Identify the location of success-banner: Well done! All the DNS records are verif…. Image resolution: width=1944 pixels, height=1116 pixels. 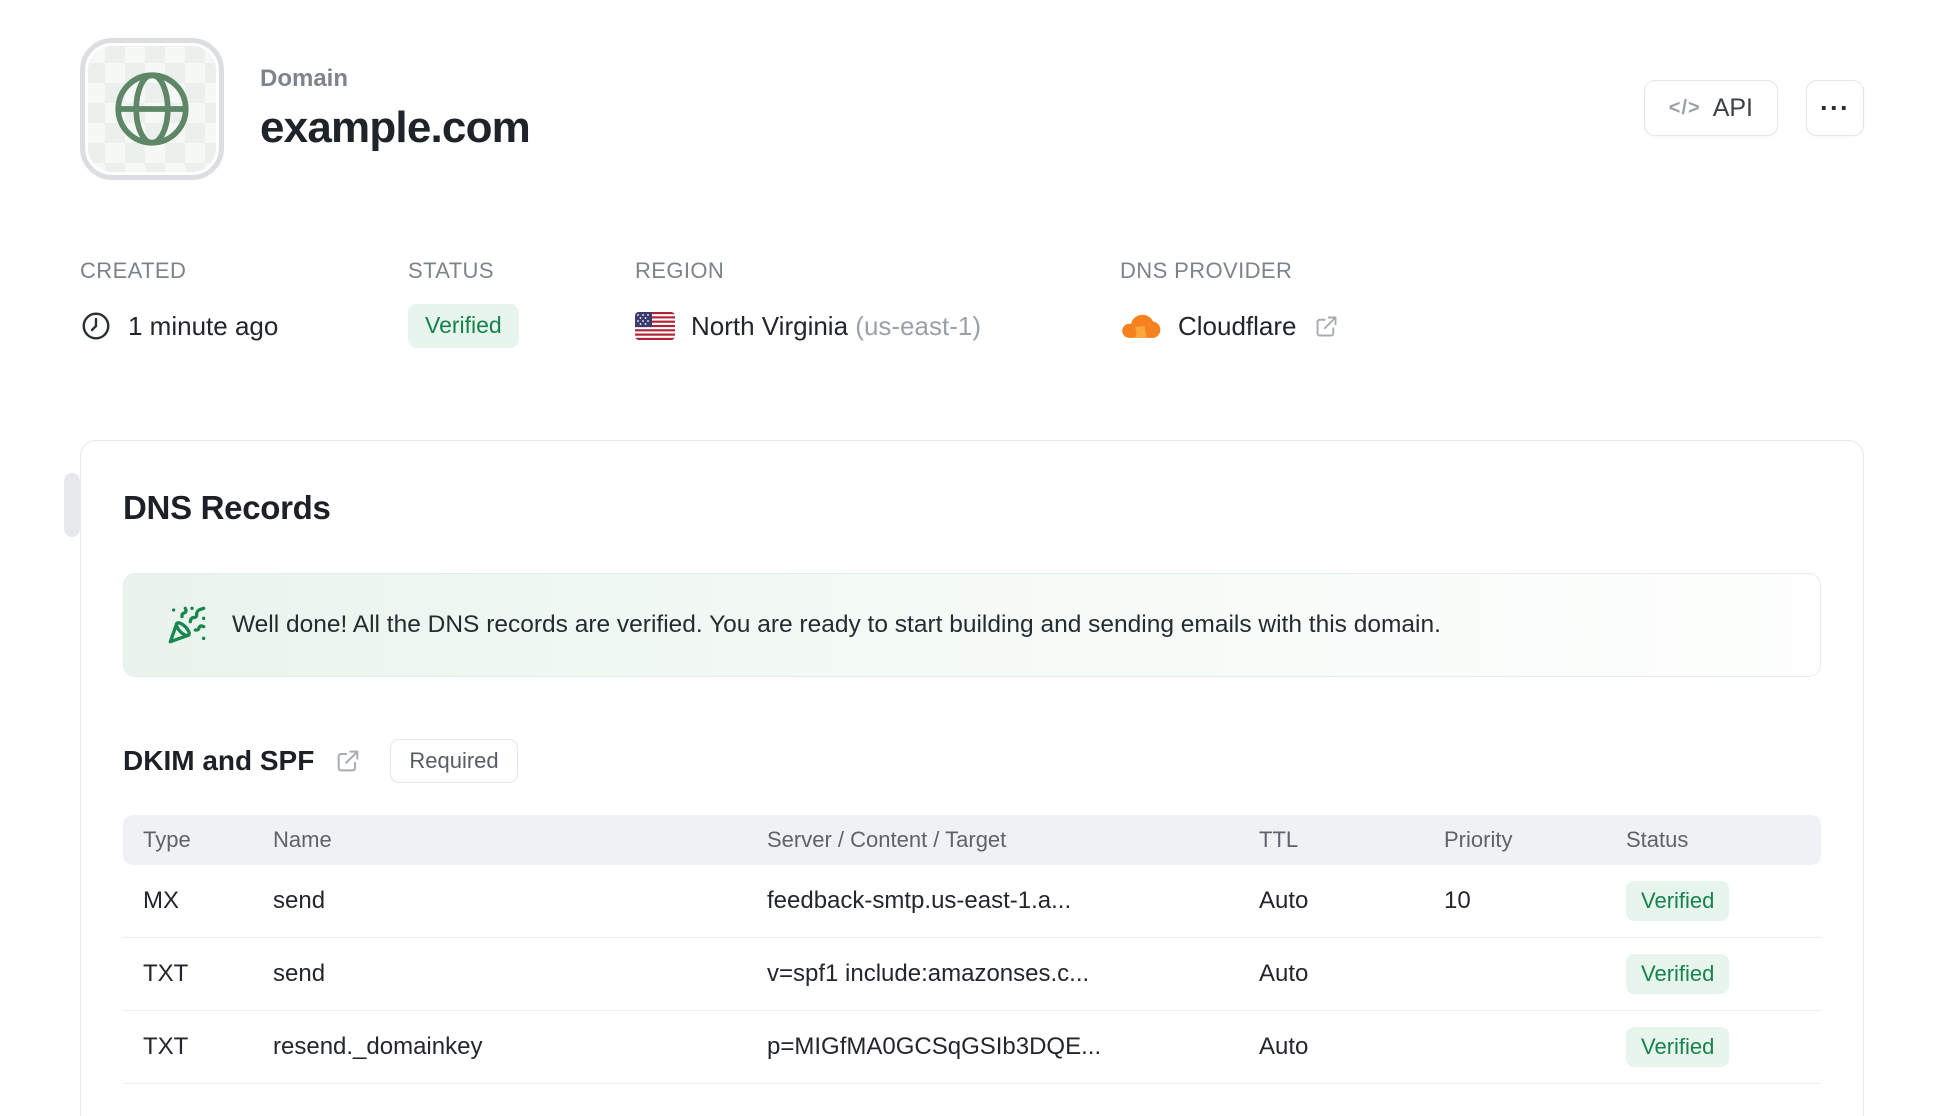
(972, 625).